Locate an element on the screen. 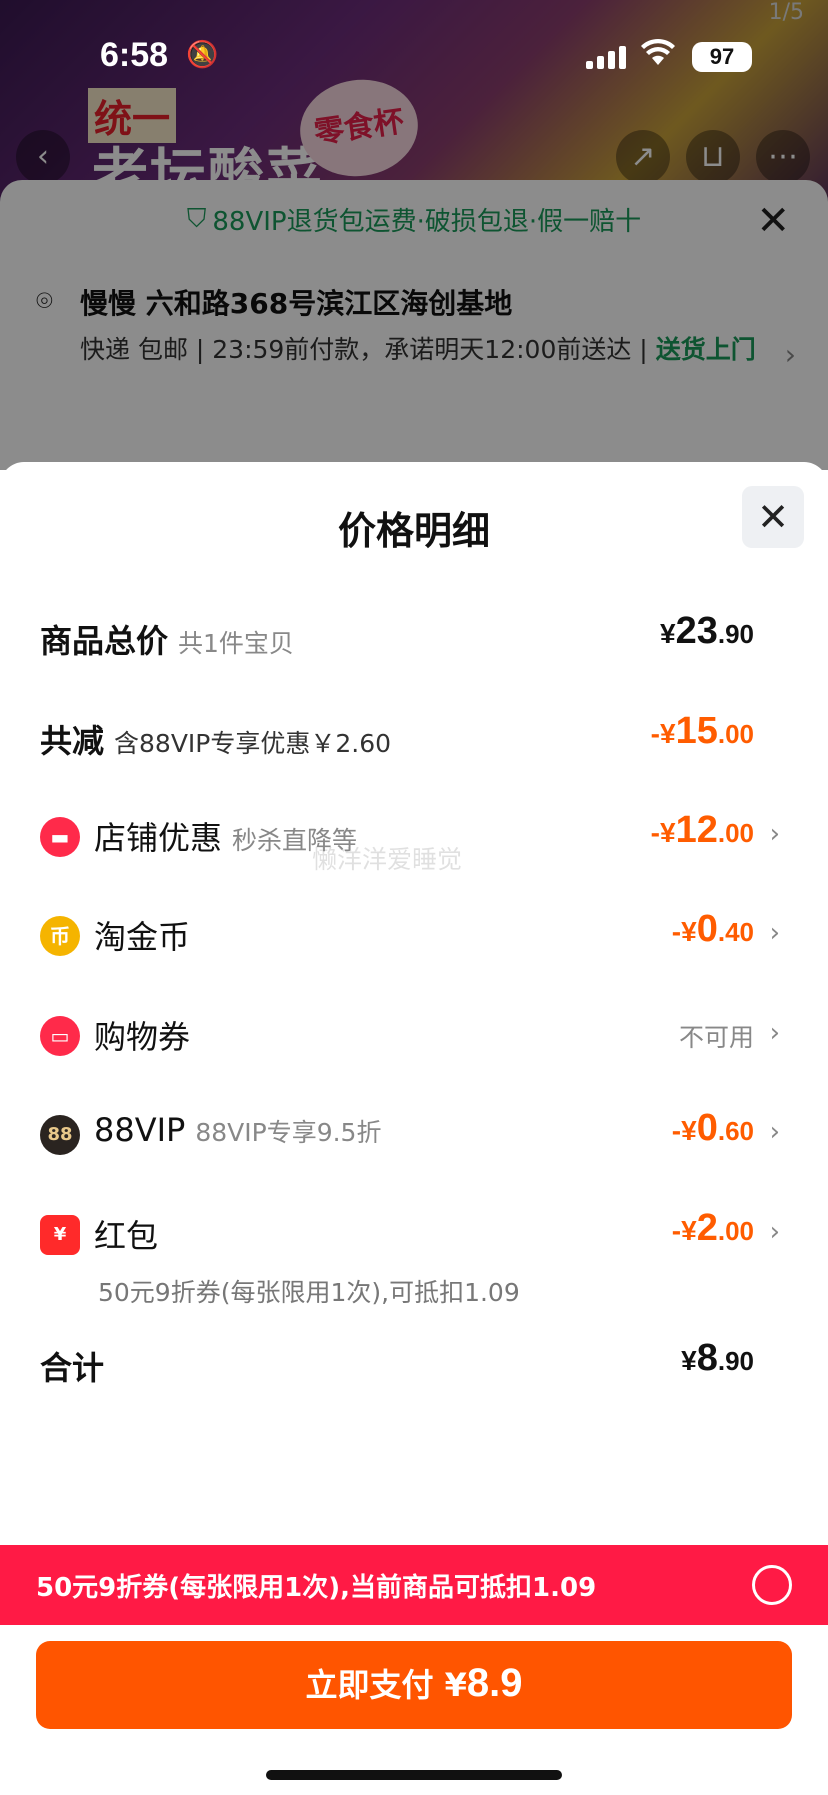 This screenshot has width=828, height=1795. row-label: 购物券 is located at coordinates (142, 1037).